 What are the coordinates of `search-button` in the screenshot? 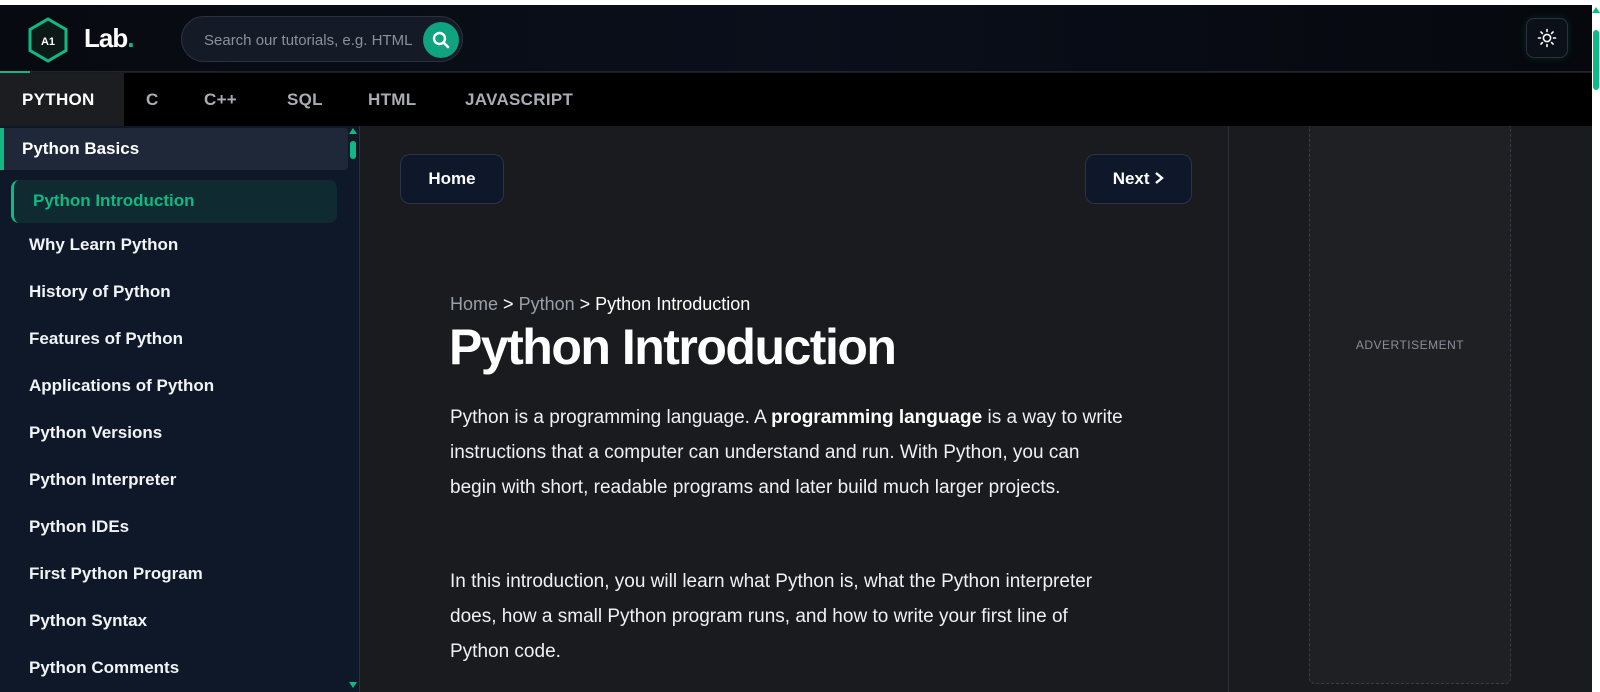 It's located at (441, 40).